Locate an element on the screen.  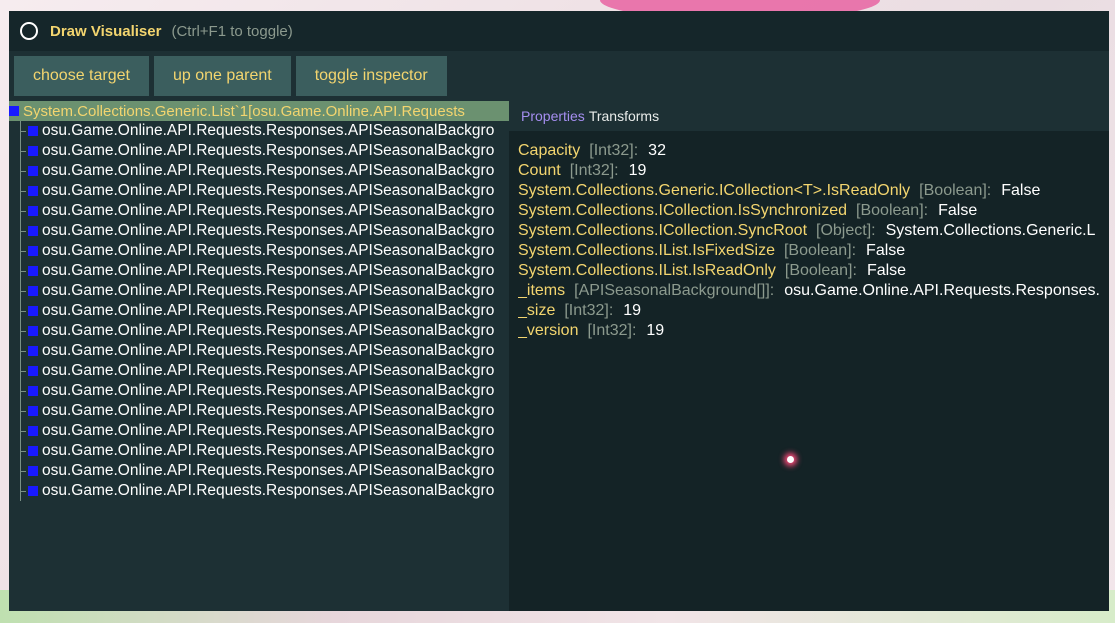
tab-properties: Properties is located at coordinates (553, 116).